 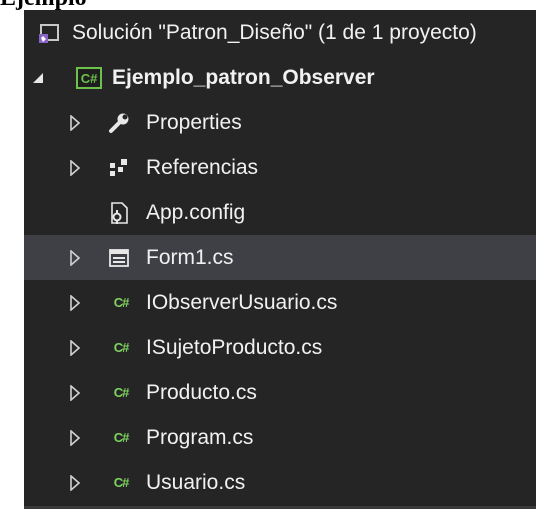 I want to click on tree-item-referencias: Referencias, so click(x=280, y=167).